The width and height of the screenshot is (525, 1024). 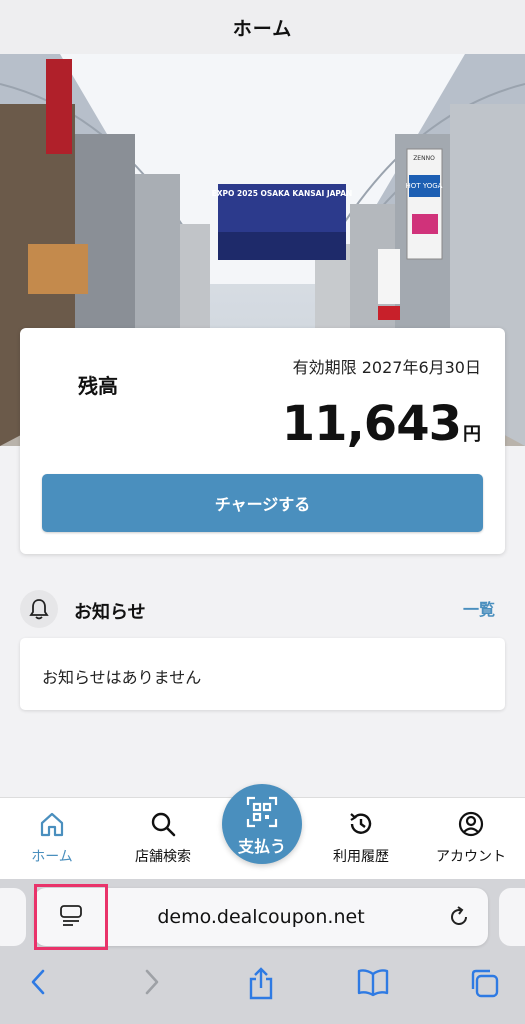 I want to click on tab-history: 利用履歴, so click(x=361, y=839).